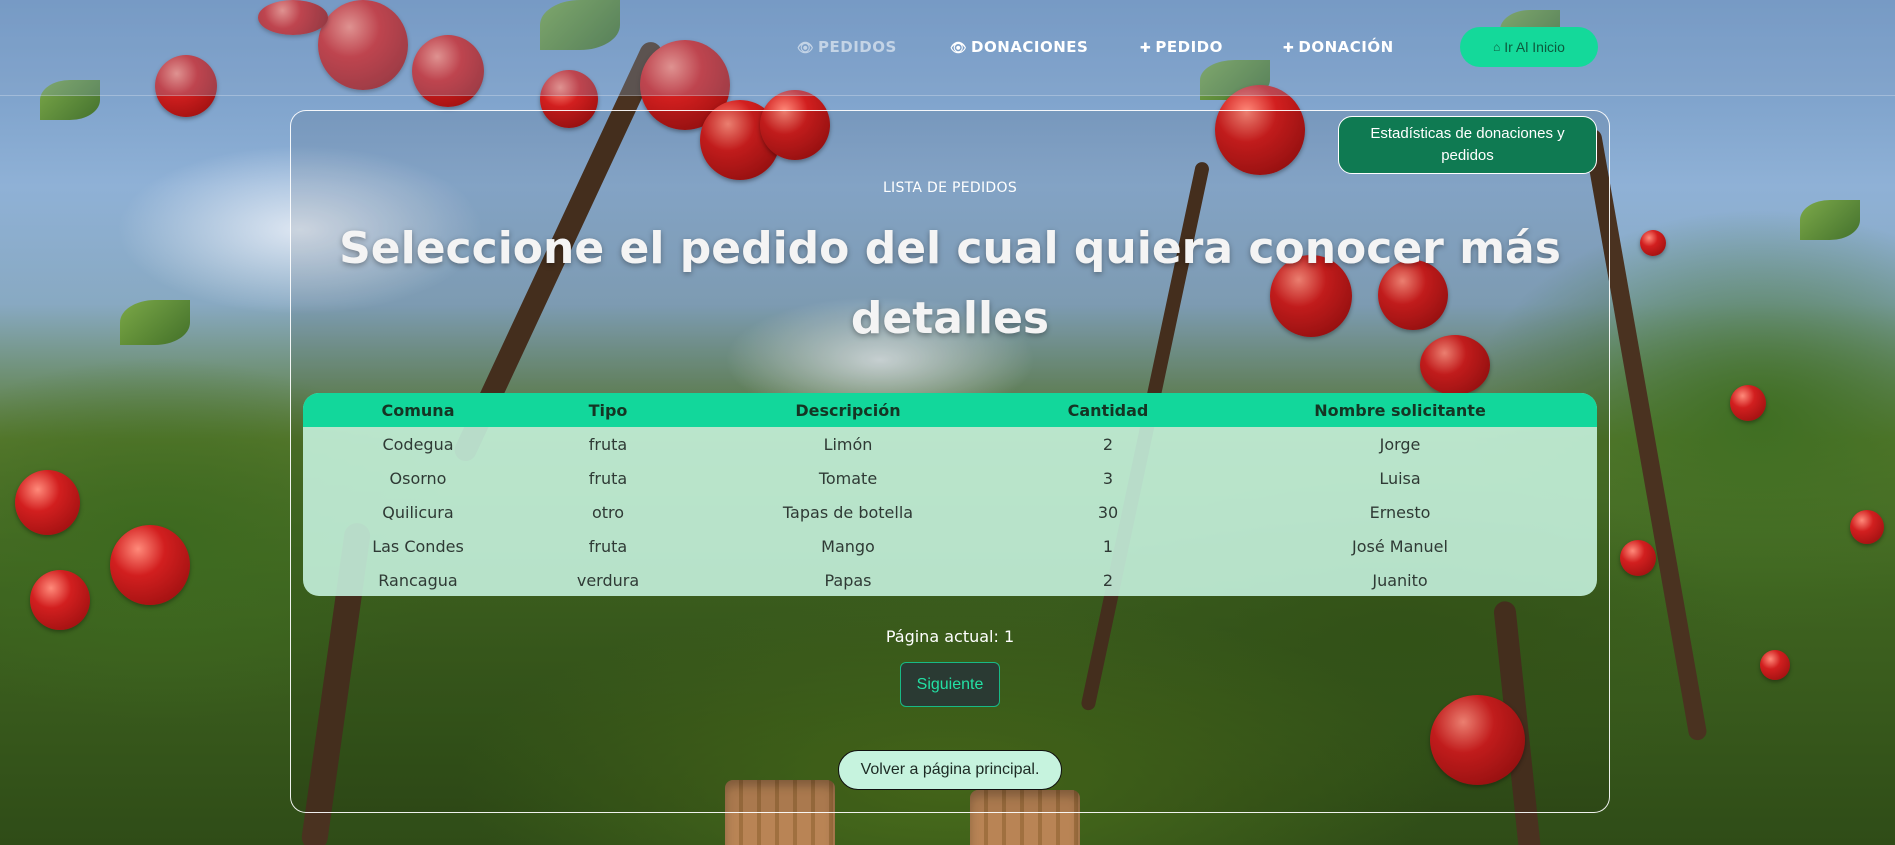  What do you see at coordinates (950, 478) in the screenshot?
I see `table-row: Osorno fruta Tomate 3 Luisa` at bounding box center [950, 478].